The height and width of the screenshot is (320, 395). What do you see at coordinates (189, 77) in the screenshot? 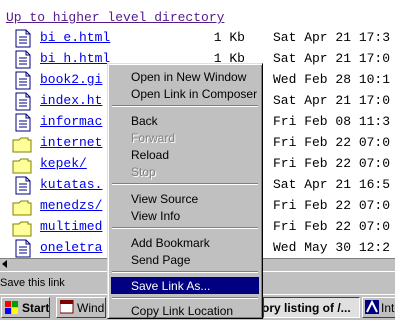
I see `menu-item-label: Open in New Window` at bounding box center [189, 77].